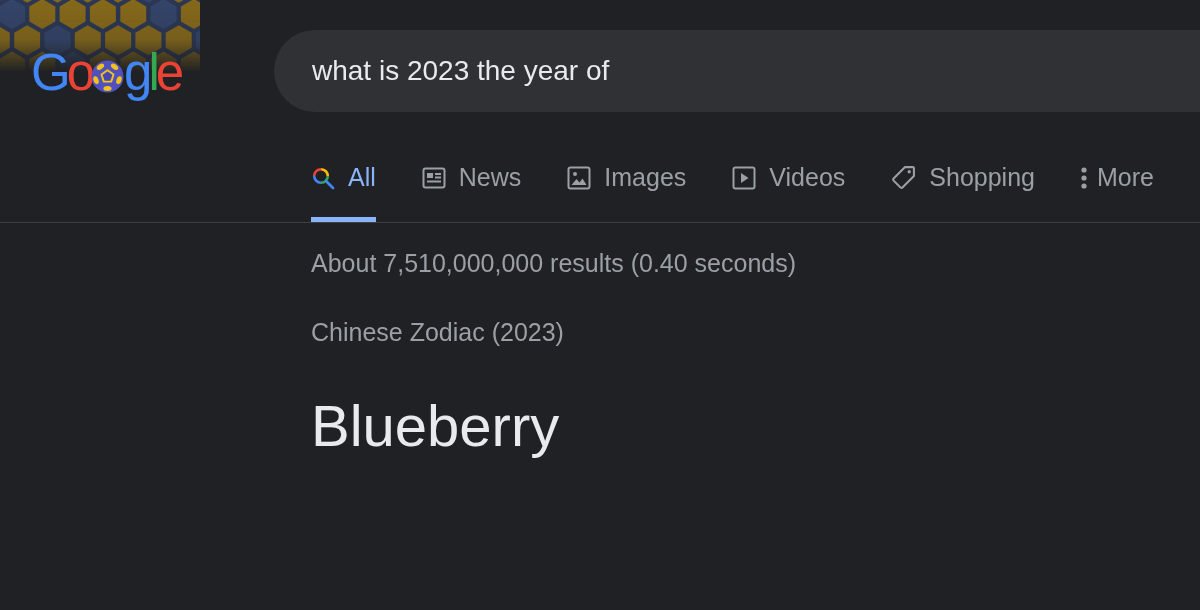 Image resolution: width=1200 pixels, height=610 pixels. What do you see at coordinates (438, 332) in the screenshot?
I see `answer-label: Chinese Zodiac (2023)` at bounding box center [438, 332].